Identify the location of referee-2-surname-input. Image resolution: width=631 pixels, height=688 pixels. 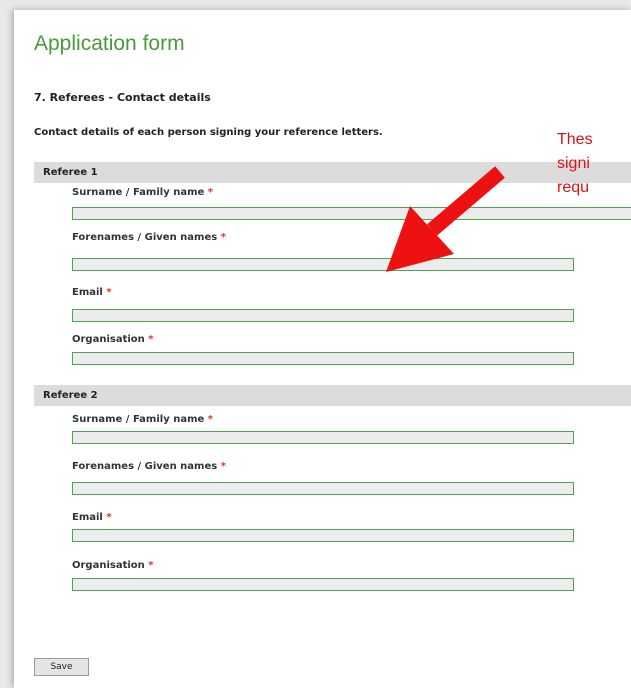
(323, 437).